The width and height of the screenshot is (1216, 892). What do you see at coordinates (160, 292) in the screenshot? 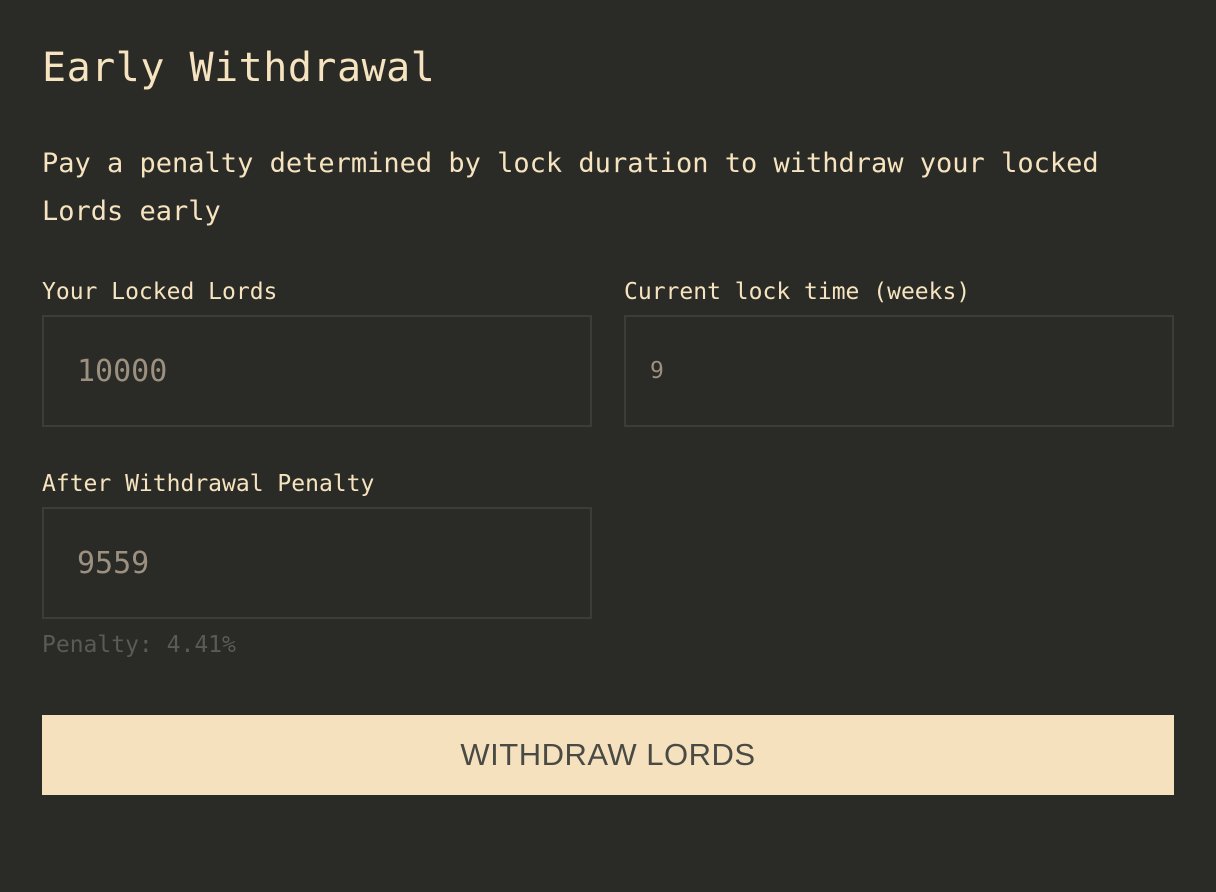
I see `locked-lords-label: Your Locked Lords` at bounding box center [160, 292].